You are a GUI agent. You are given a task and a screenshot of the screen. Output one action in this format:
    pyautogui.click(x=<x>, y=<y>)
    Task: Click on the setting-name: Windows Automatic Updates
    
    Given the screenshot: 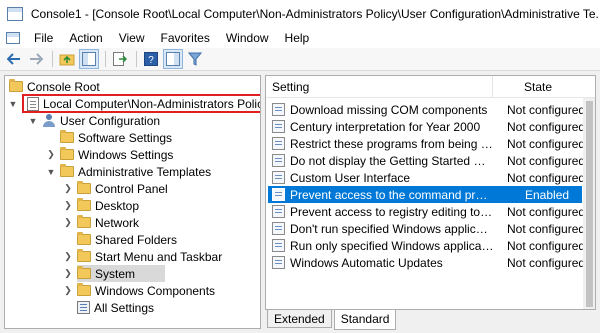 What is the action you would take?
    pyautogui.click(x=366, y=262)
    